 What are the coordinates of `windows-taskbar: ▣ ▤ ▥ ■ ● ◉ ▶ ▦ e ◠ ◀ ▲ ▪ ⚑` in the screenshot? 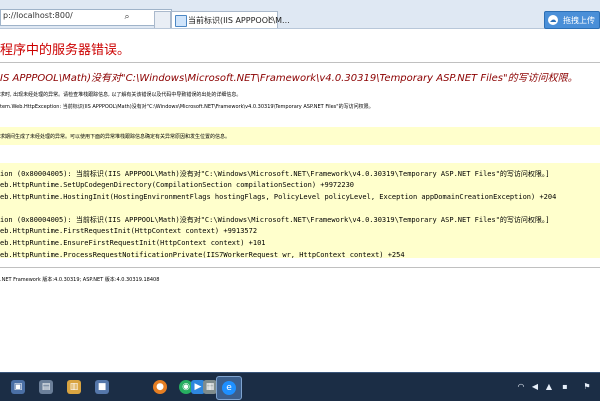 It's located at (300, 386).